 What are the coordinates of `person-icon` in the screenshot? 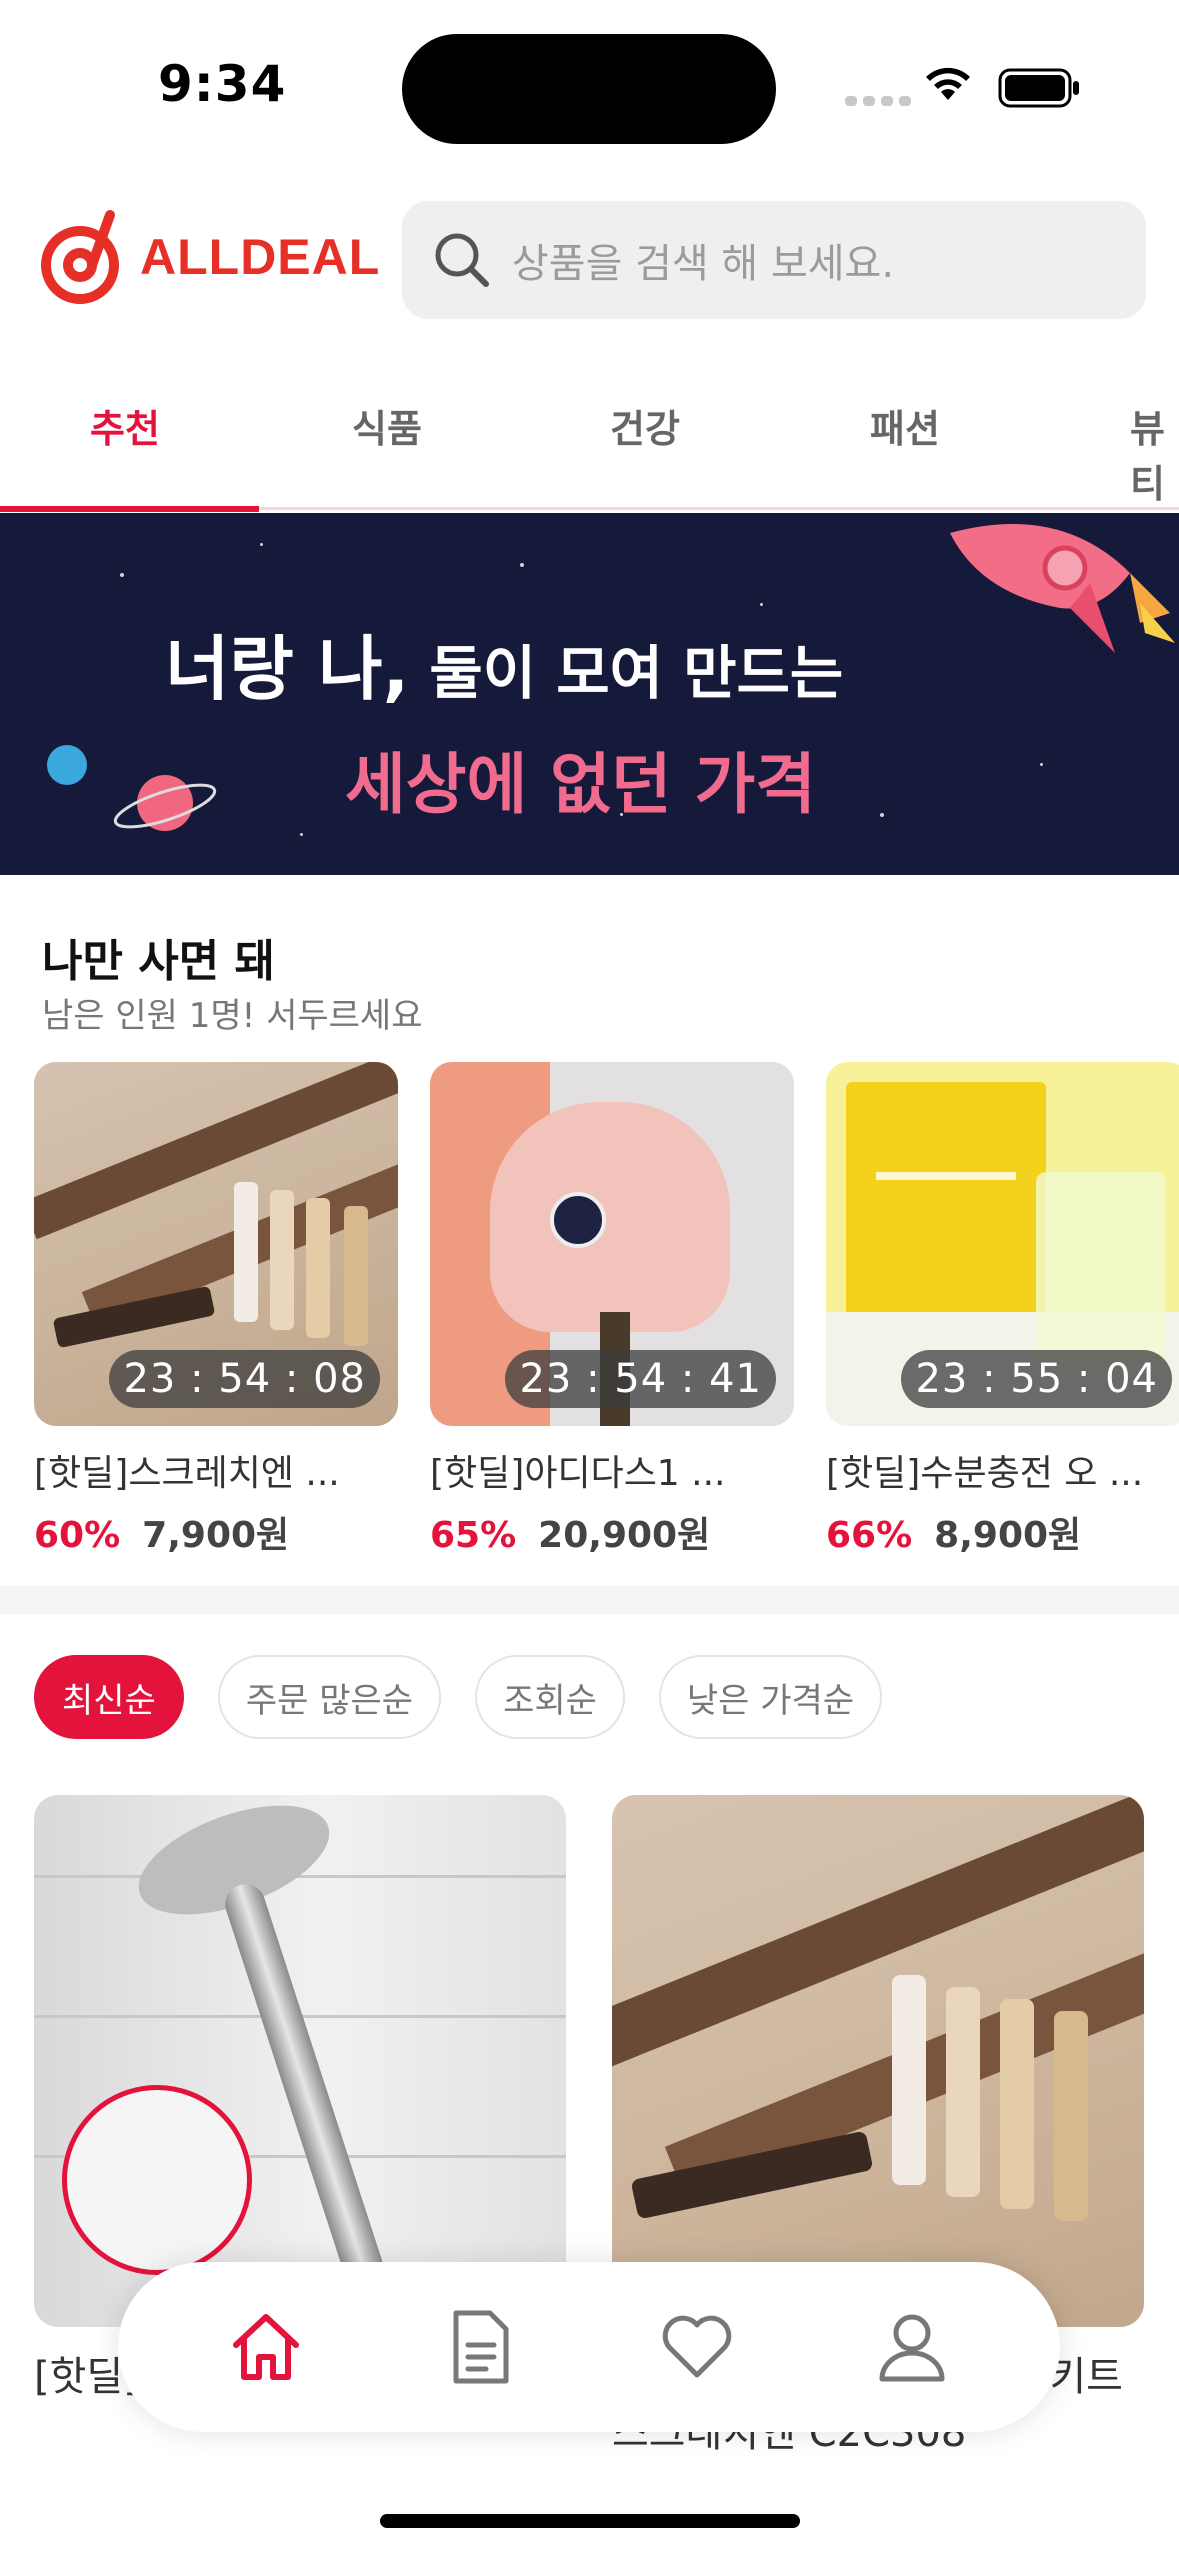 It's located at (912, 2348).